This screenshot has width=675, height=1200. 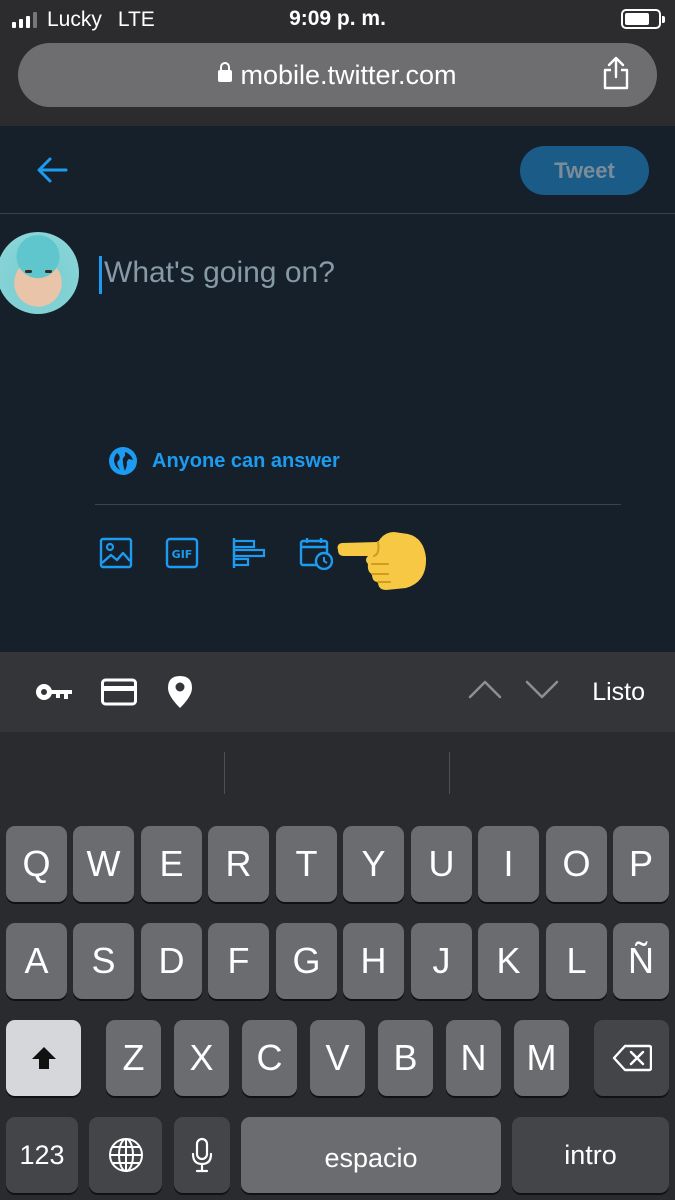 I want to click on backspace-icon, so click(x=632, y=1058).